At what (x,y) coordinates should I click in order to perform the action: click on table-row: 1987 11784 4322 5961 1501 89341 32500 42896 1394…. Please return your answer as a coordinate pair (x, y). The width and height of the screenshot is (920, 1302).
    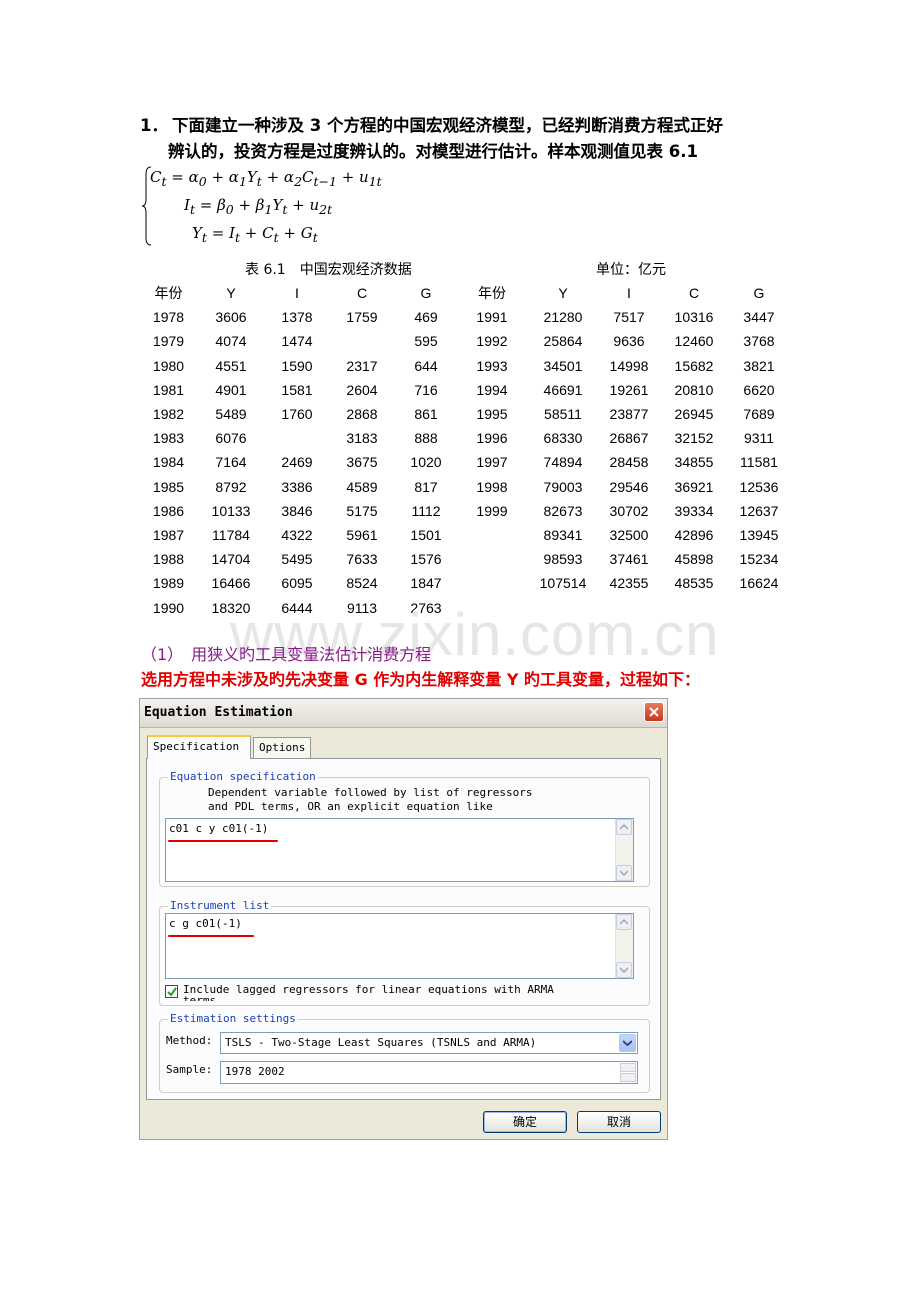
    Looking at the image, I should click on (465, 535).